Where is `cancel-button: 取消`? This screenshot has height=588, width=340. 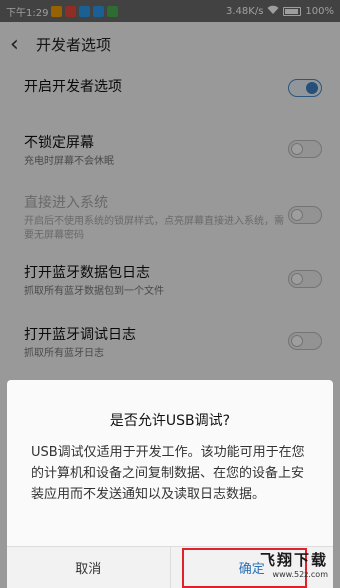 cancel-button: 取消 is located at coordinates (88, 567).